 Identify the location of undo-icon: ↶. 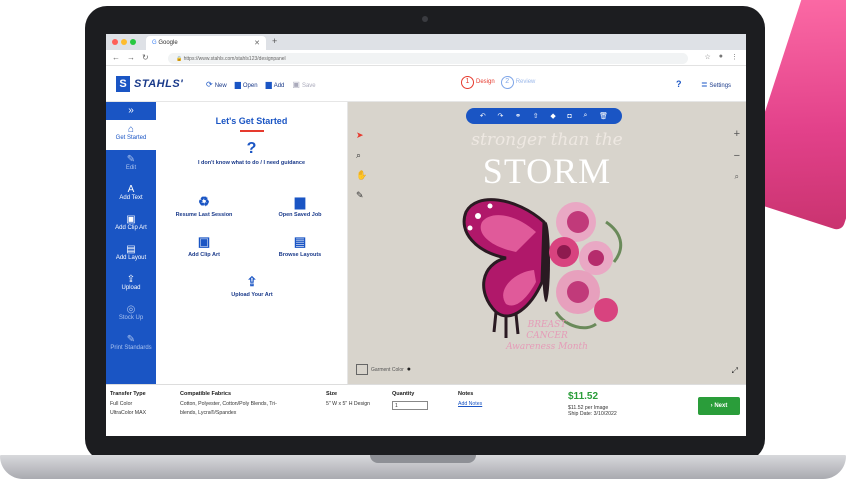
(483, 116).